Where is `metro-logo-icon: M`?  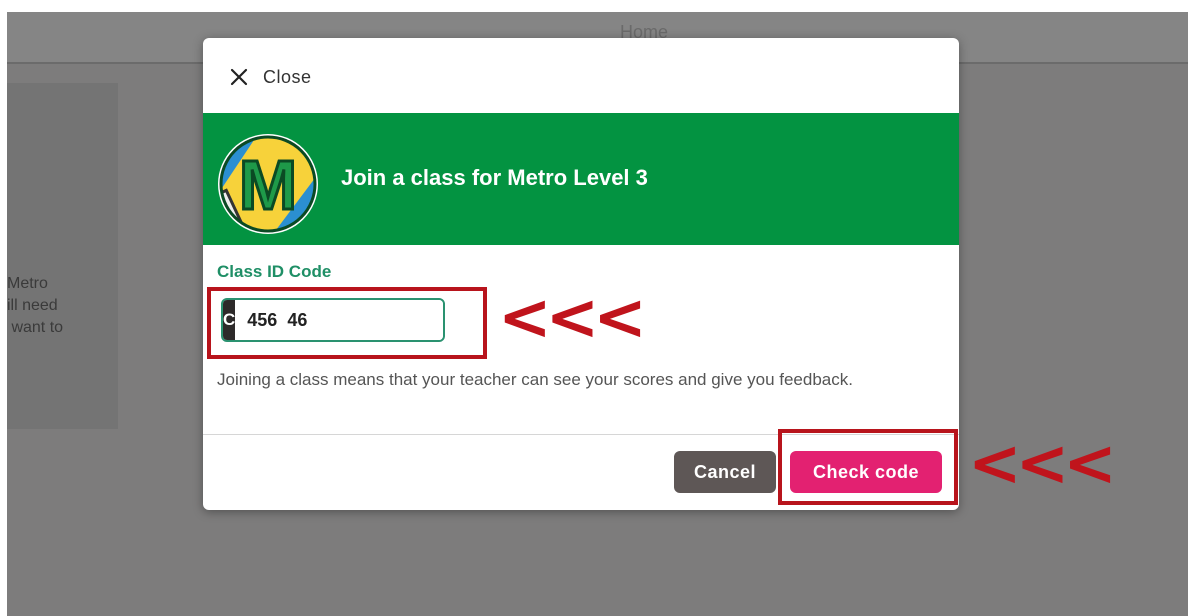
metro-logo-icon: M is located at coordinates (268, 184).